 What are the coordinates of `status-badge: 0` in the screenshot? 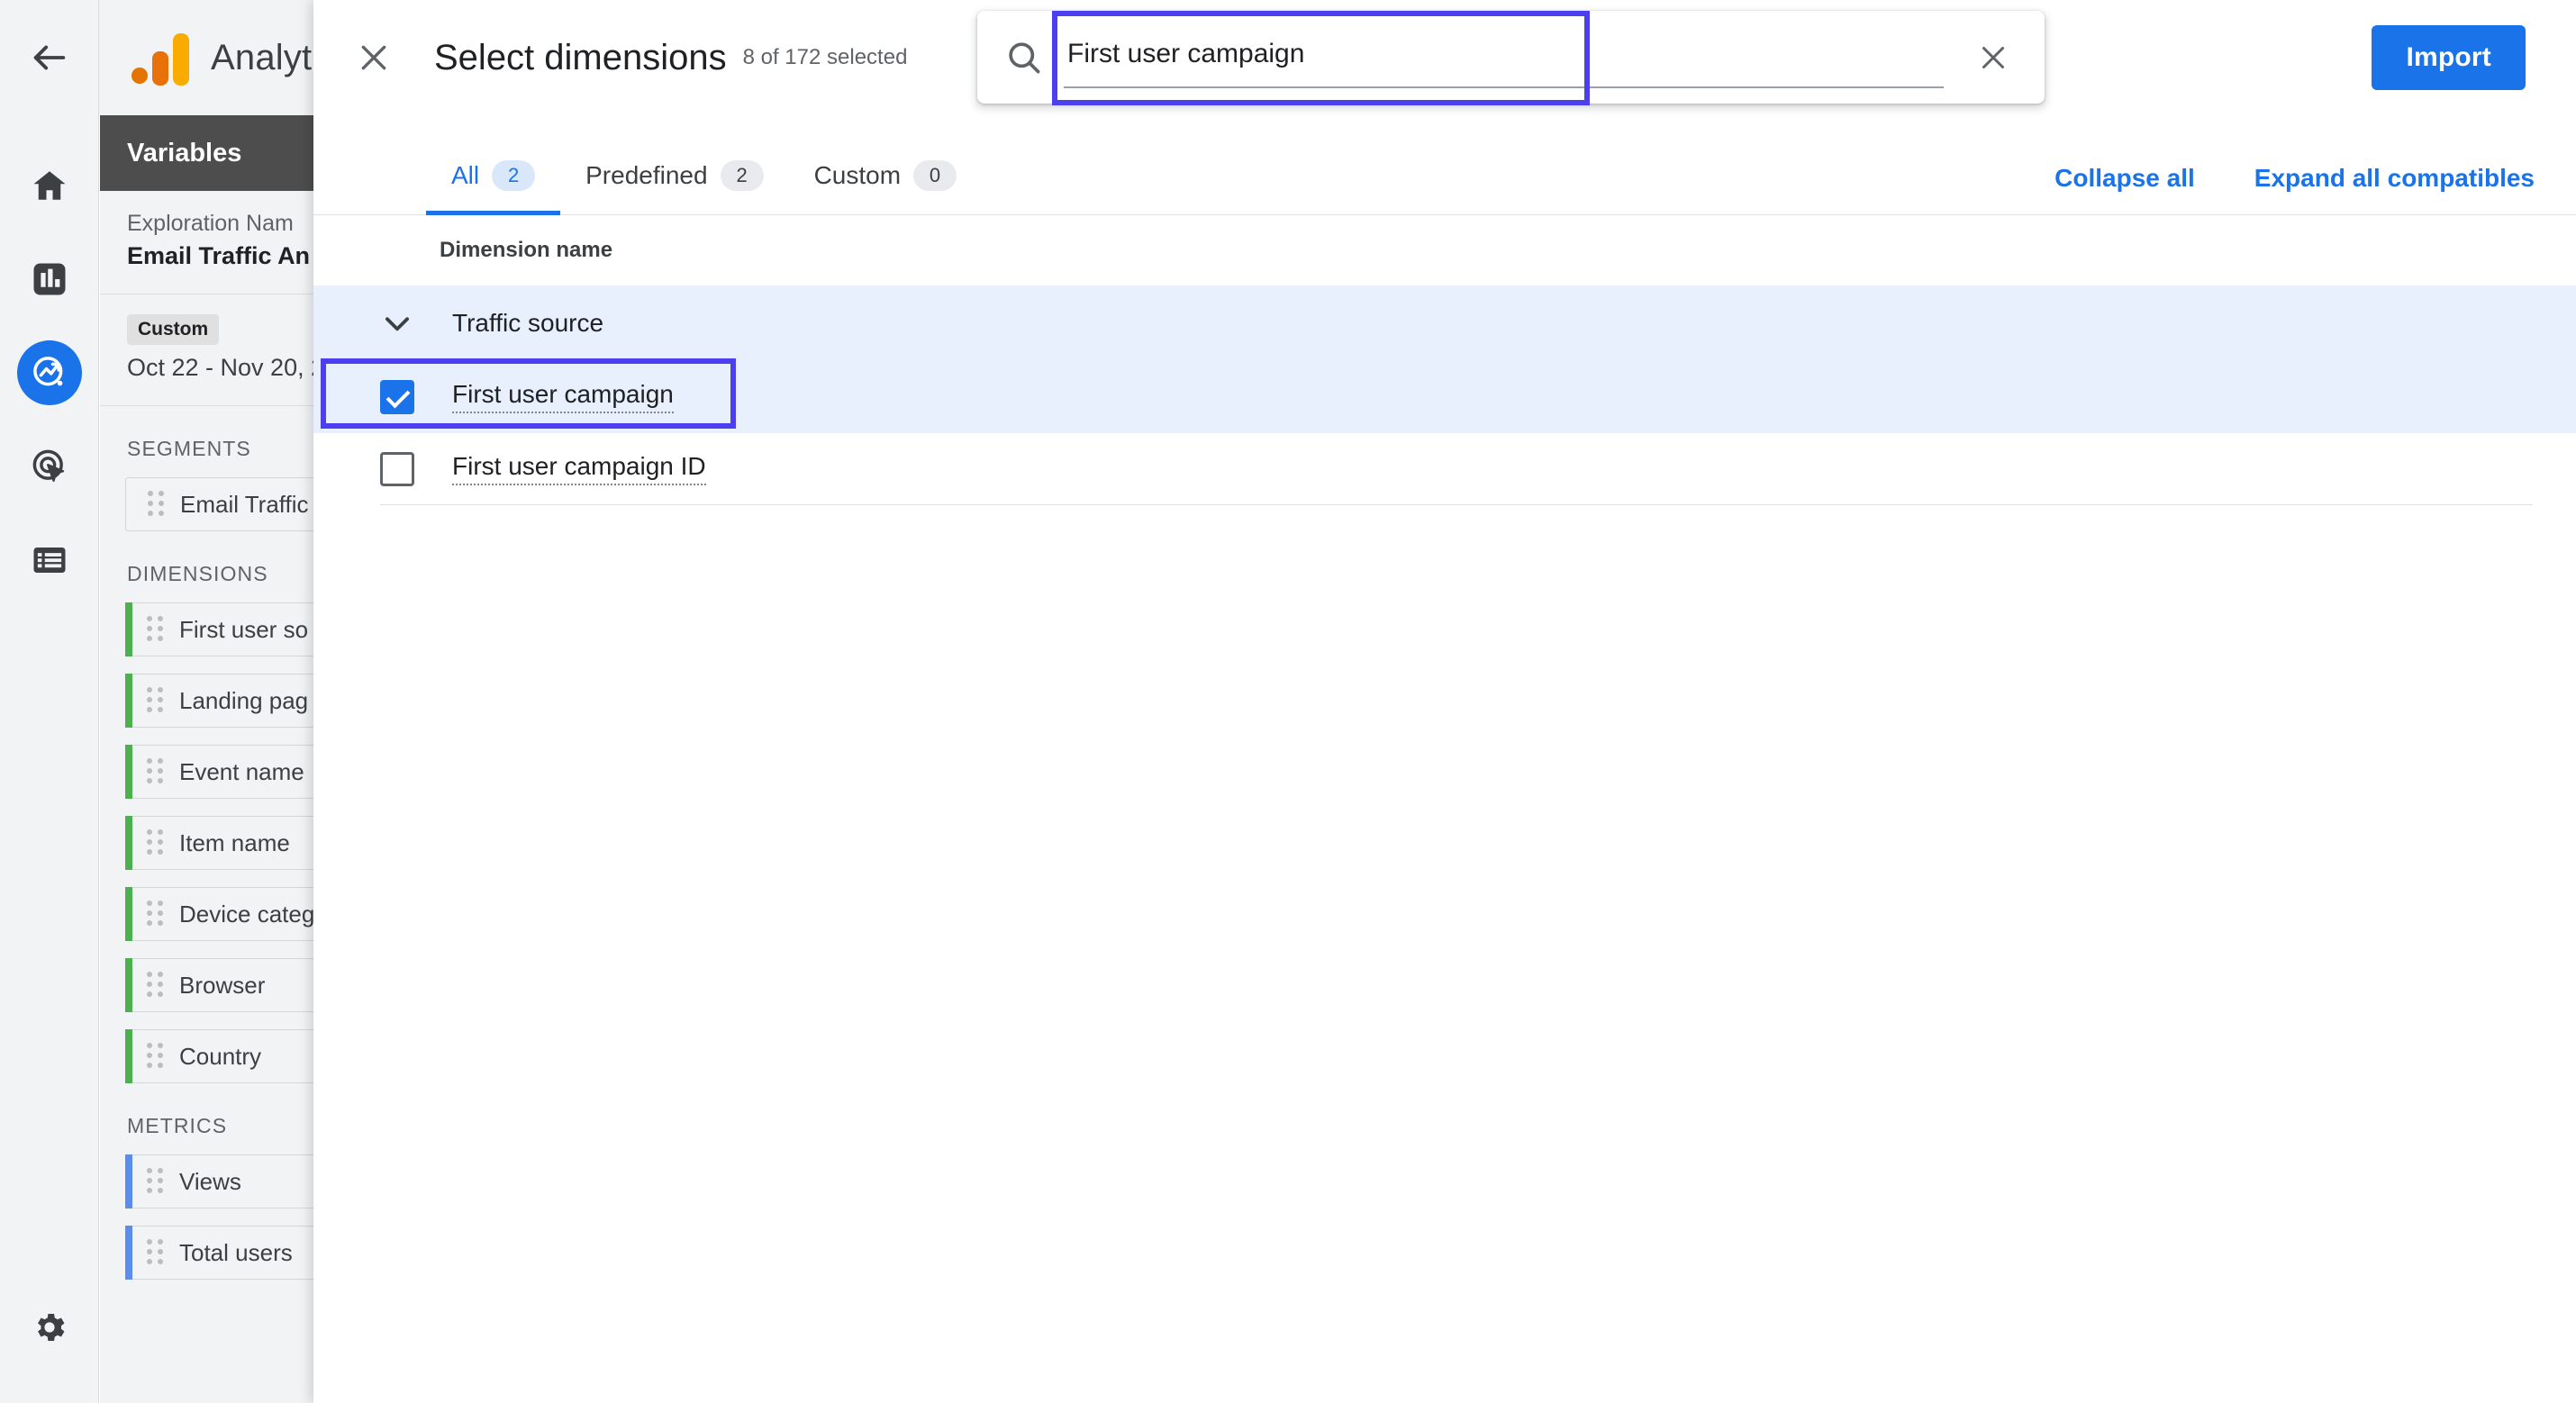 It's located at (935, 175).